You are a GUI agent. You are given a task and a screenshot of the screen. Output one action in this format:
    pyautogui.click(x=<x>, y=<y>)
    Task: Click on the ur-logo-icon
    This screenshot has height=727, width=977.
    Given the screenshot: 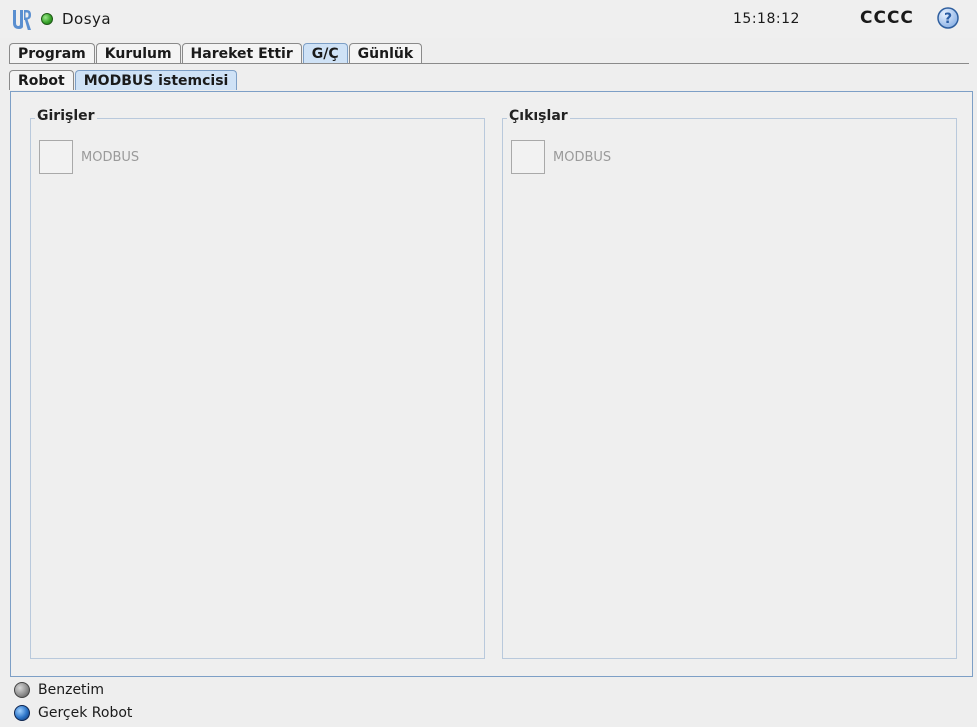 What is the action you would take?
    pyautogui.click(x=22, y=20)
    